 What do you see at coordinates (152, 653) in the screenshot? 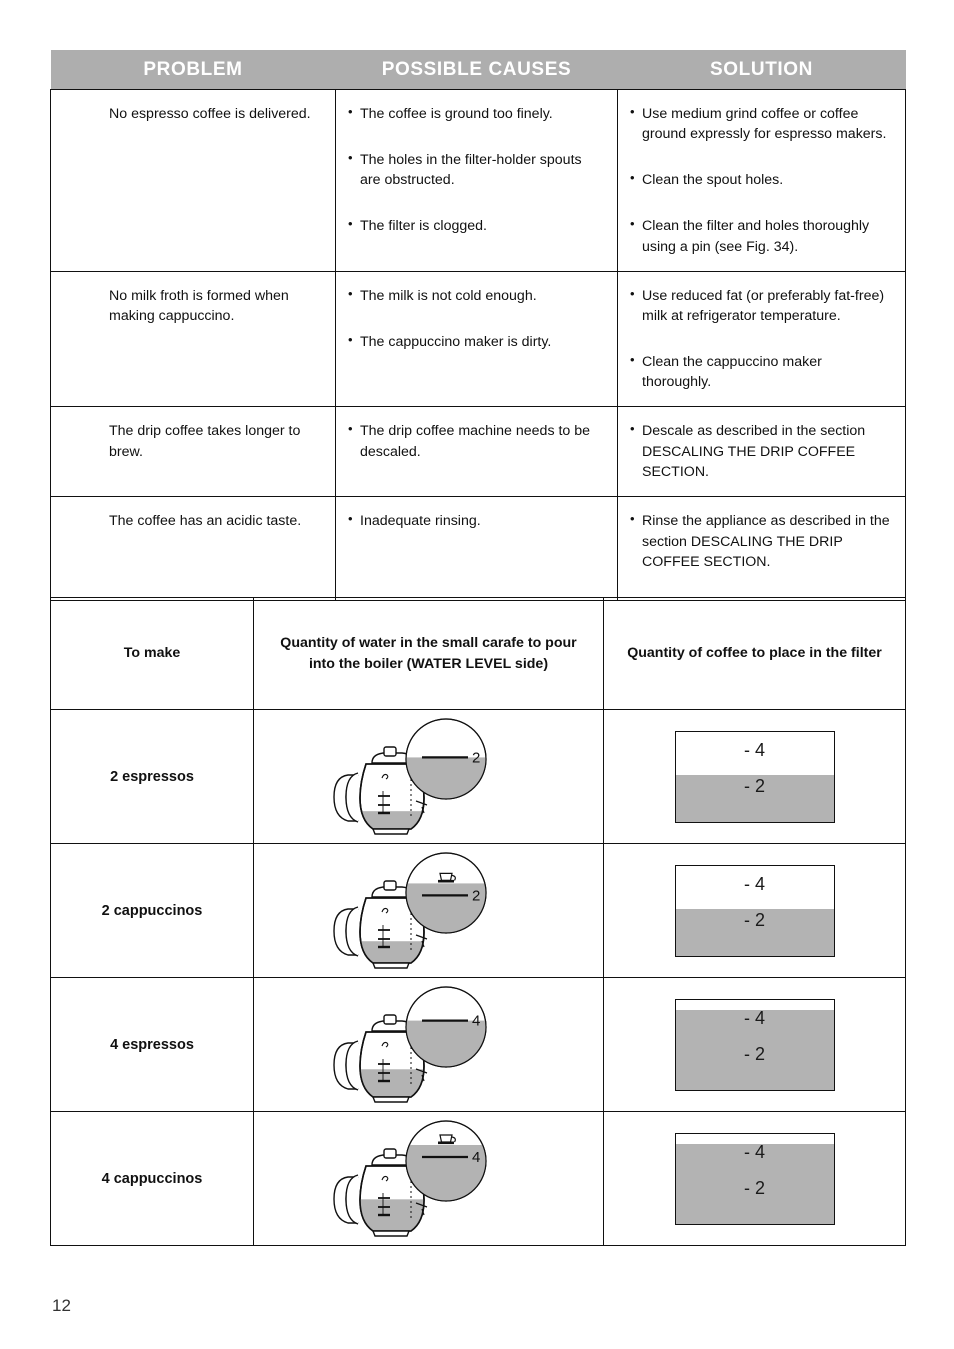
I see `header-to-make: To make` at bounding box center [152, 653].